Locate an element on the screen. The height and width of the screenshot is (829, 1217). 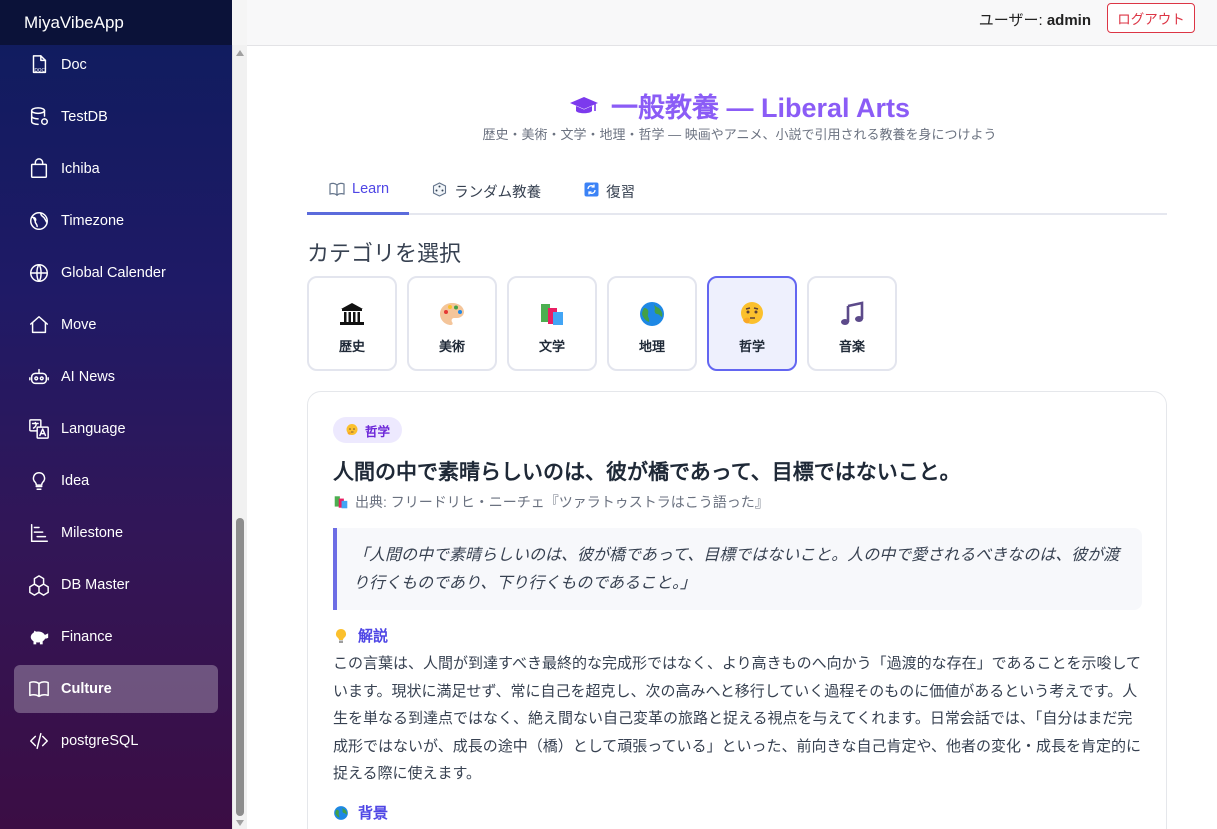
tab-label: ランダム教養 is located at coordinates (498, 193).